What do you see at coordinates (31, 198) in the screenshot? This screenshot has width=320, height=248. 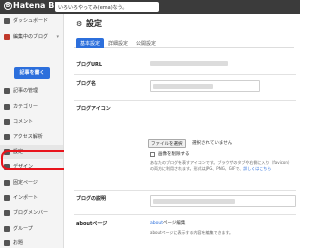 I see `sidebar-item-import: インポート` at bounding box center [31, 198].